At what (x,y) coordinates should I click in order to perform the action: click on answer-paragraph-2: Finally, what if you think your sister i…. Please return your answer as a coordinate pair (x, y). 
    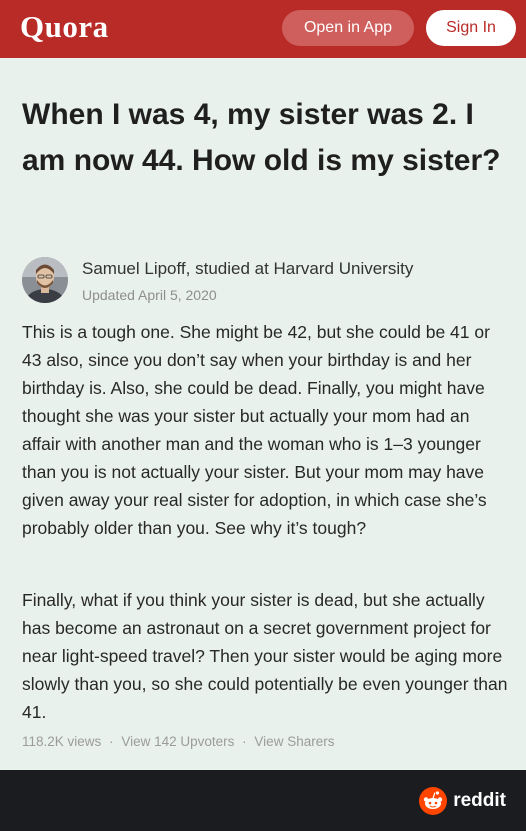
    Looking at the image, I should click on (265, 656).